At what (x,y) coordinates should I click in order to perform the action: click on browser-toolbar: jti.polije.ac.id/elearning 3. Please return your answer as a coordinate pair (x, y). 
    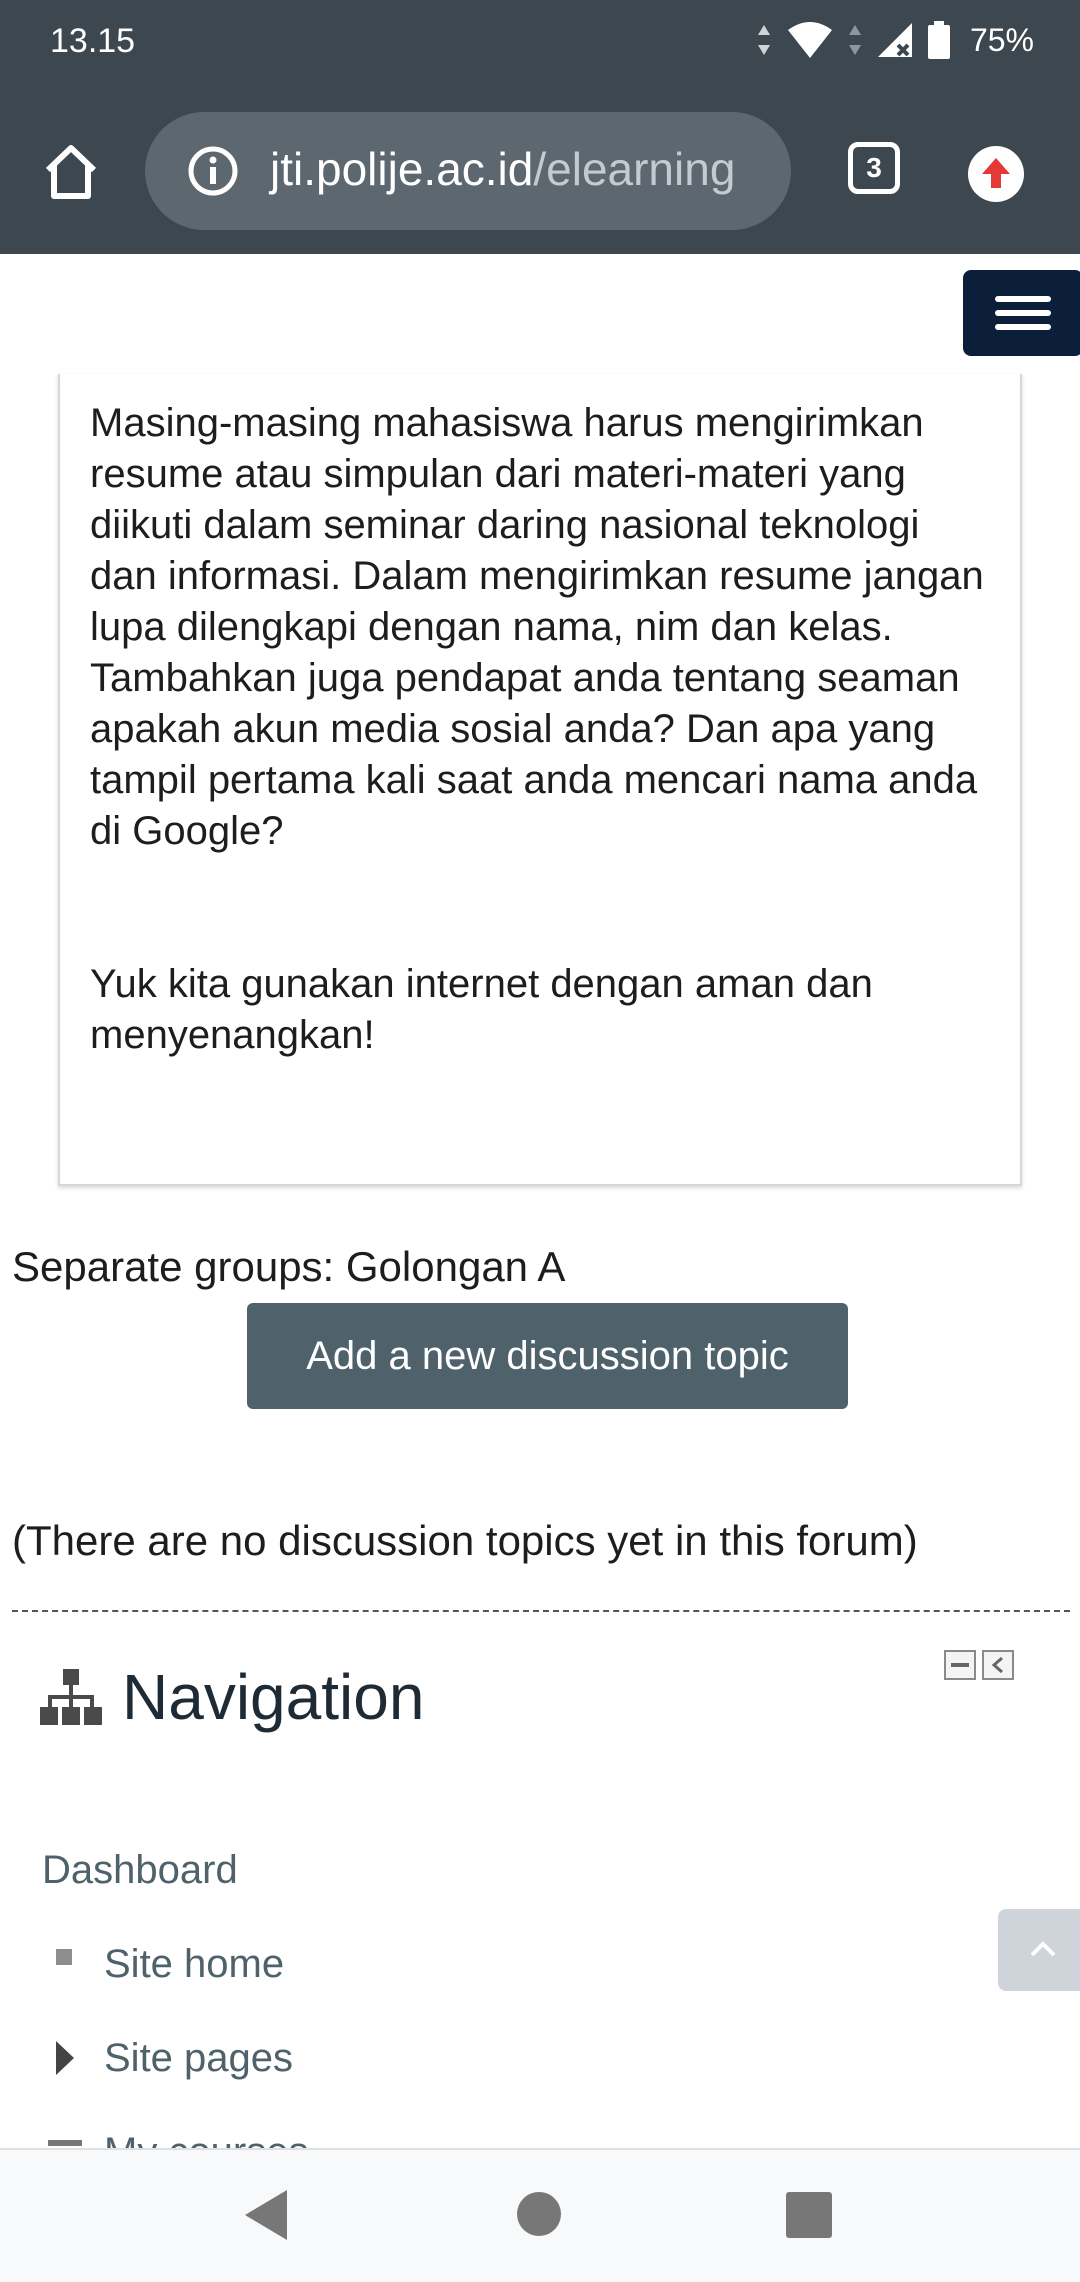
    Looking at the image, I should click on (540, 172).